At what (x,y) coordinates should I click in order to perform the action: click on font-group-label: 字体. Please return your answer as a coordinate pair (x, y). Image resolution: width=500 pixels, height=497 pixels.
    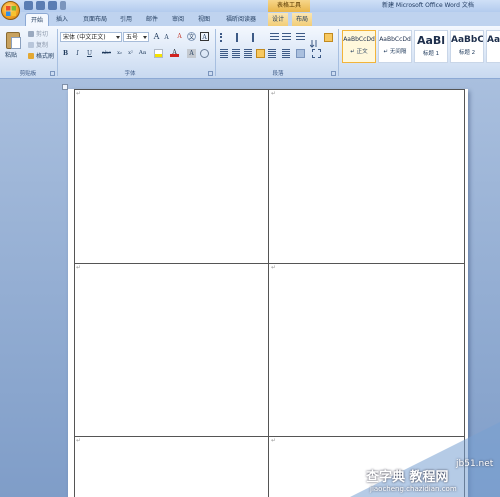
    Looking at the image, I should click on (130, 74).